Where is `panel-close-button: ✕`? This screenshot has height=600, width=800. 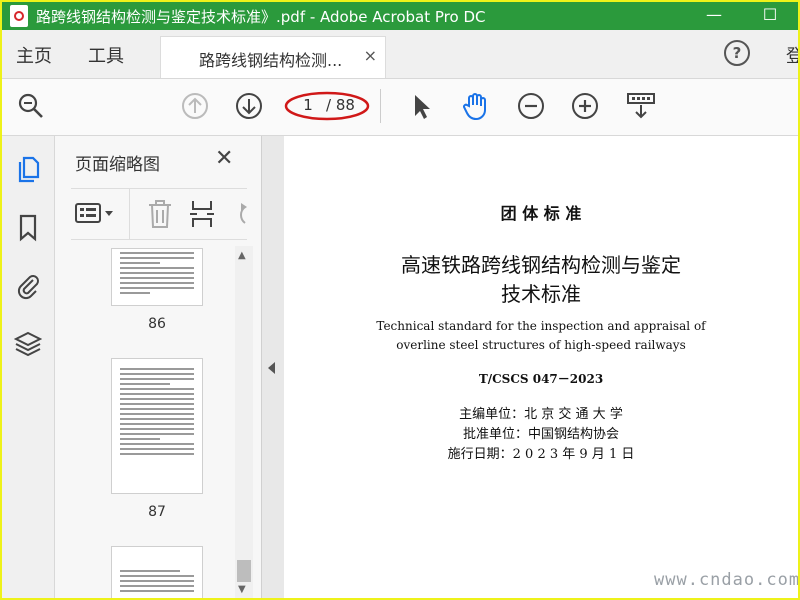
panel-close-button: ✕ is located at coordinates (224, 158).